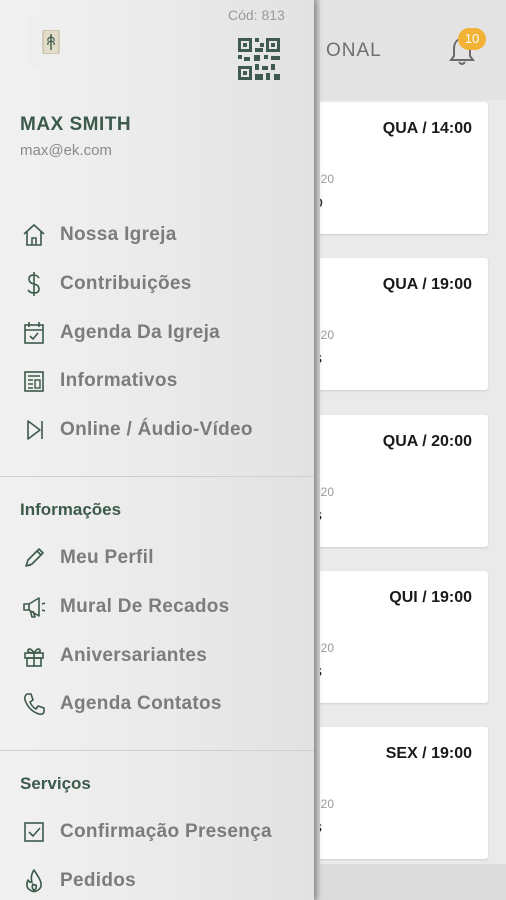 The height and width of the screenshot is (900, 506). What do you see at coordinates (76, 124) in the screenshot?
I see `user-name: MAX SMITH` at bounding box center [76, 124].